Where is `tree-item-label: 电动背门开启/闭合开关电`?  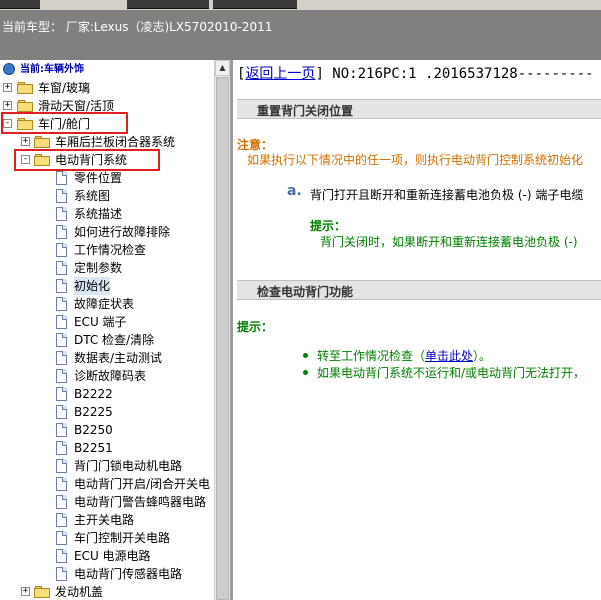 tree-item-label: 电动背门开启/闭合开关电 is located at coordinates (142, 484).